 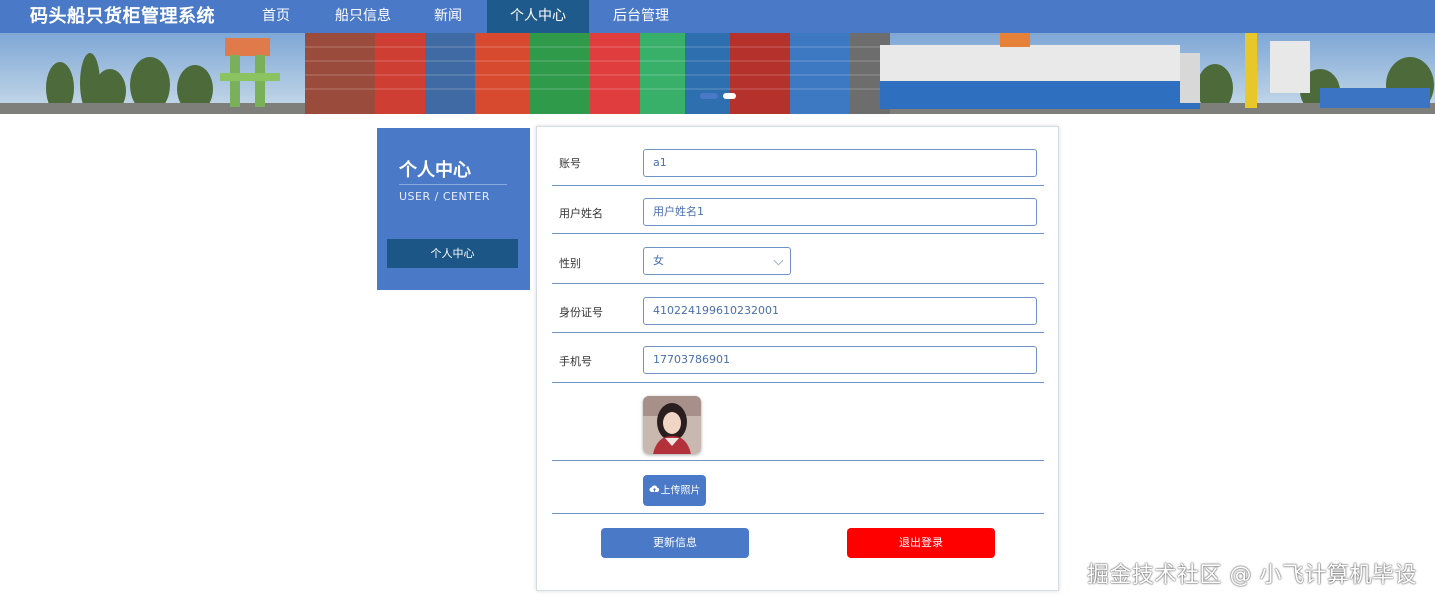 What do you see at coordinates (444, 196) in the screenshot?
I see `sidebar-subtitle: USER / CENTER` at bounding box center [444, 196].